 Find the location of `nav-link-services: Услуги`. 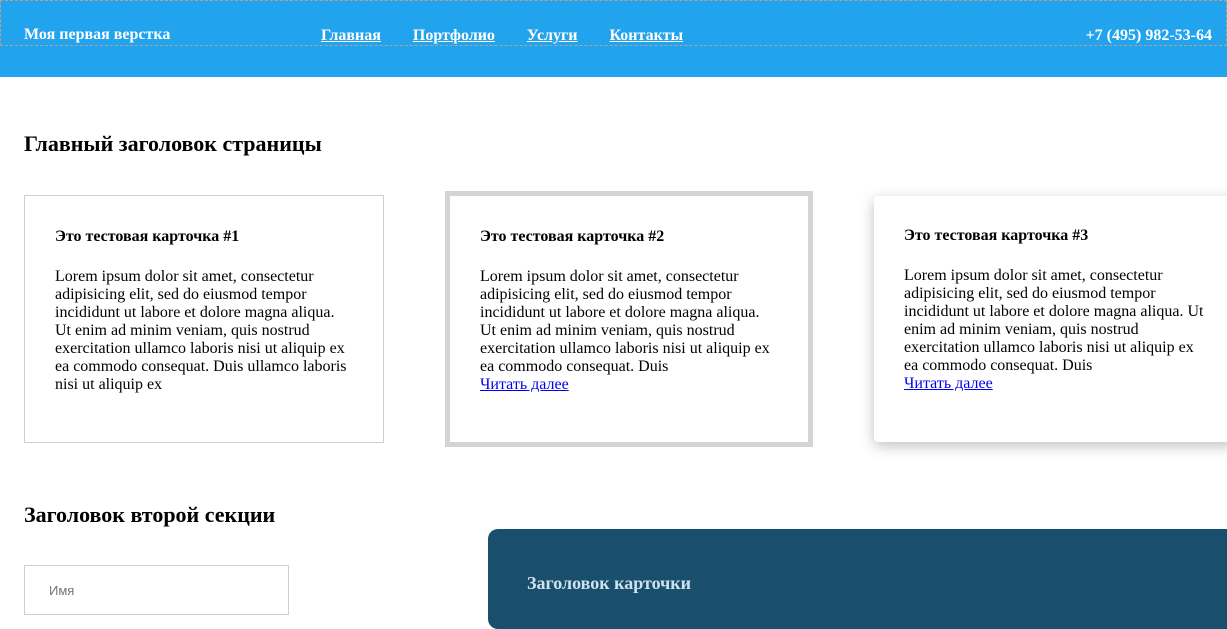

nav-link-services: Услуги is located at coordinates (552, 36).